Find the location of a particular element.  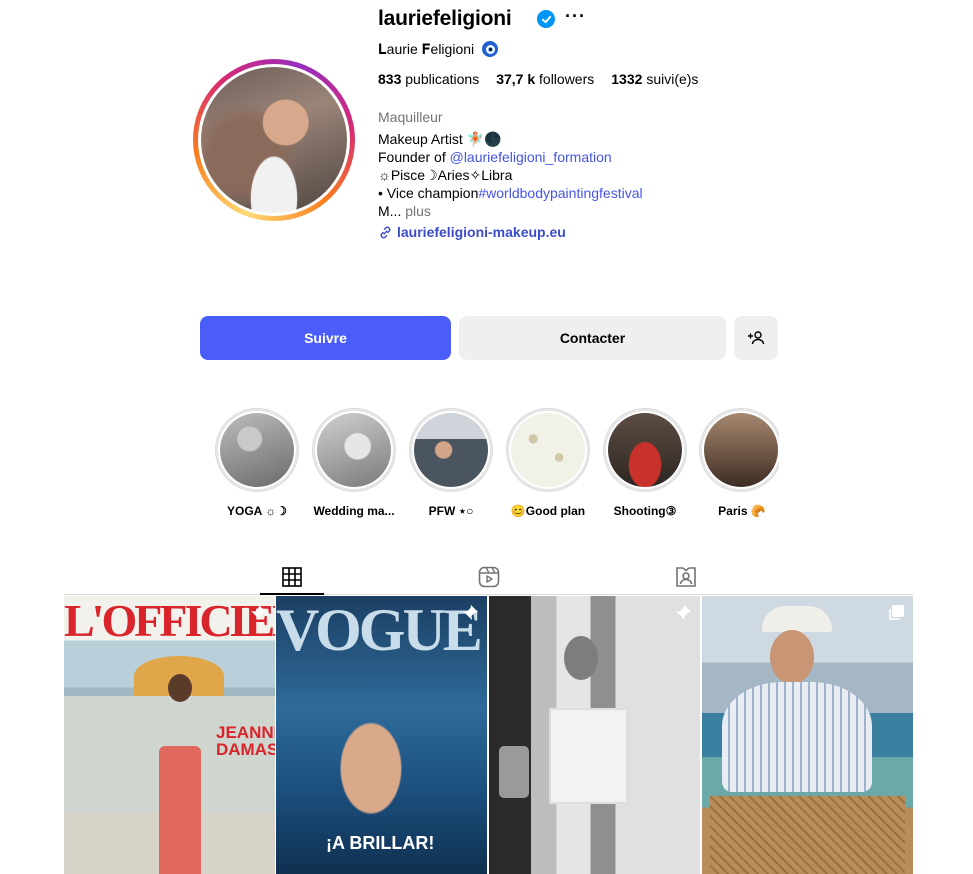

highlight-label: Shooting③ is located at coordinates (645, 511).